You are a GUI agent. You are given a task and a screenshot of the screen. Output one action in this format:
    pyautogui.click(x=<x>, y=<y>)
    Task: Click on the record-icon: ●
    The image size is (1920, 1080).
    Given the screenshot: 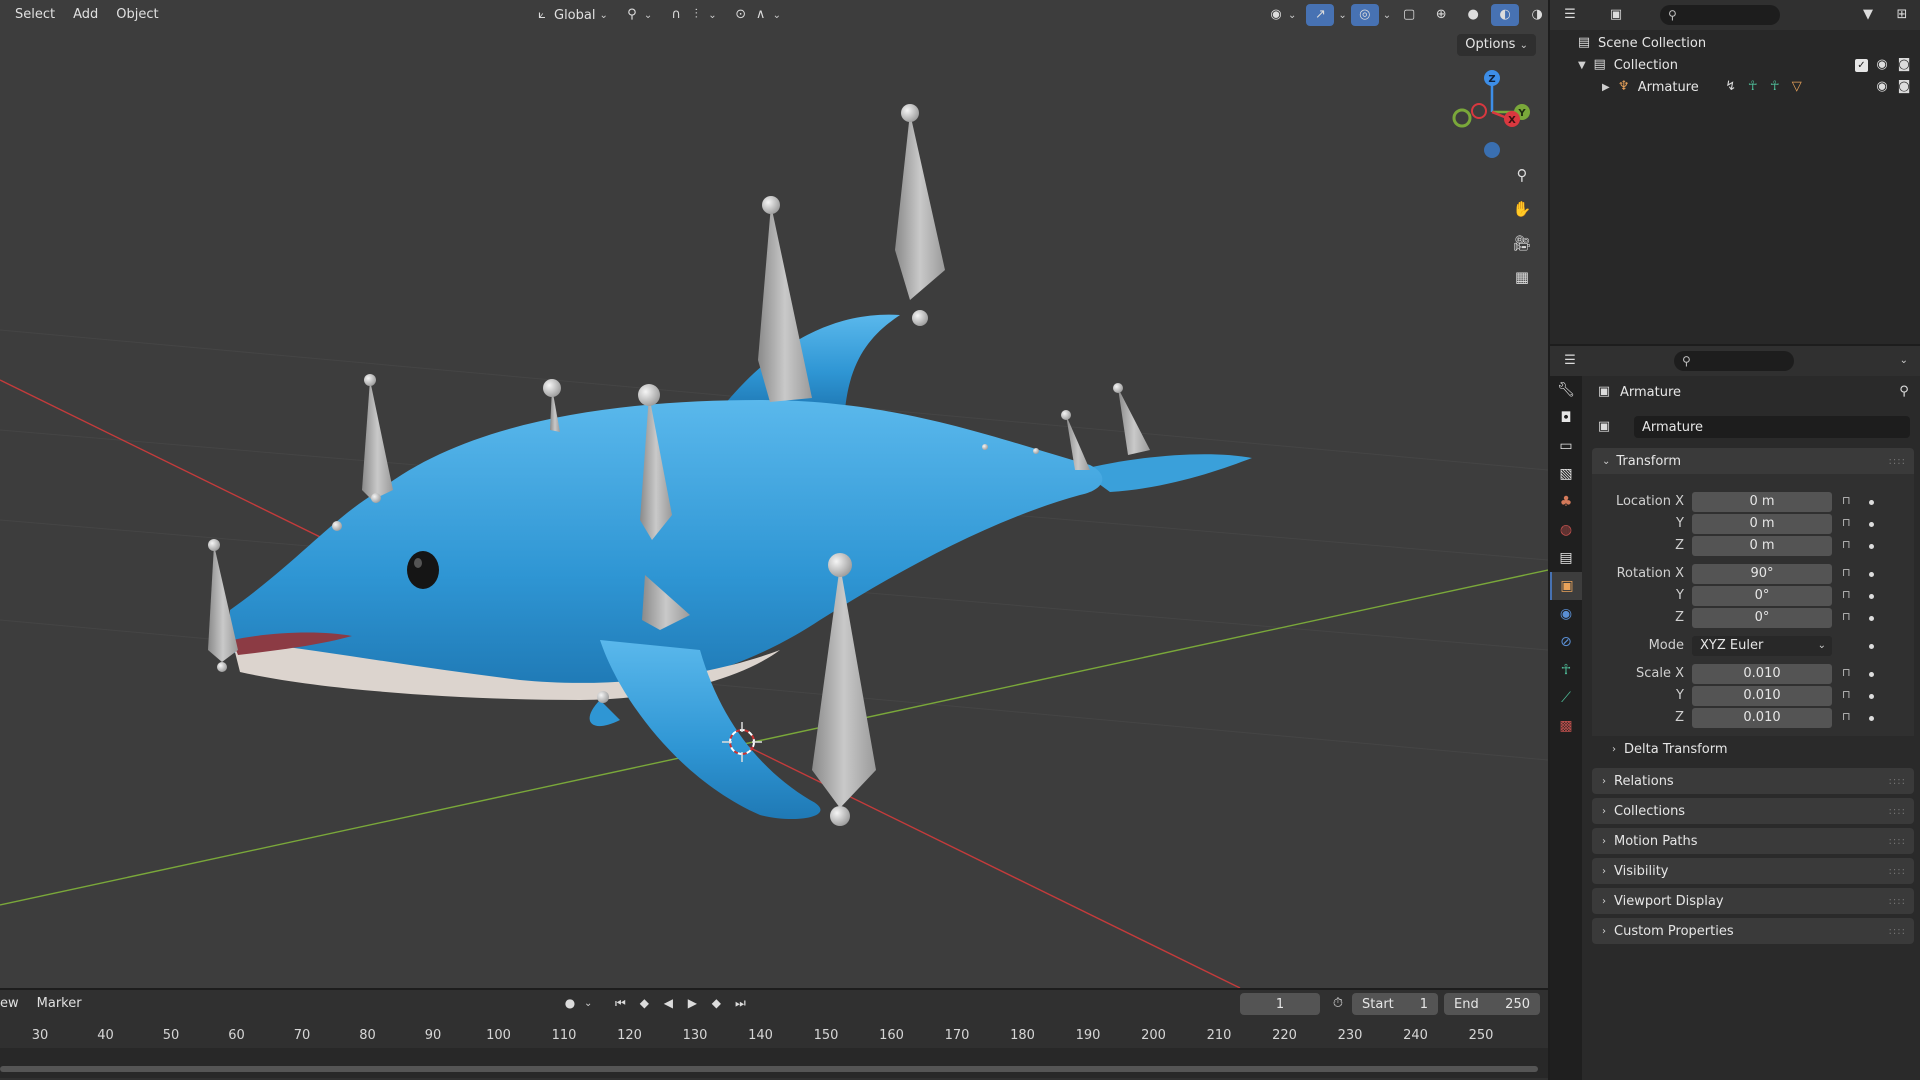 What is the action you would take?
    pyautogui.click(x=570, y=1003)
    